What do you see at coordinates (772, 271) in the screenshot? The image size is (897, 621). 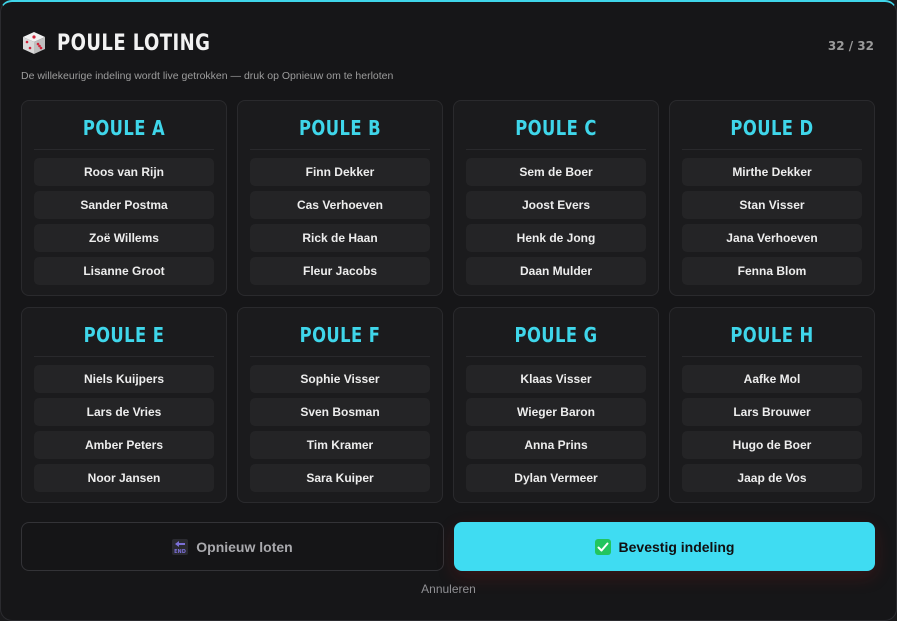 I see `player-chip: Fenna Blom` at bounding box center [772, 271].